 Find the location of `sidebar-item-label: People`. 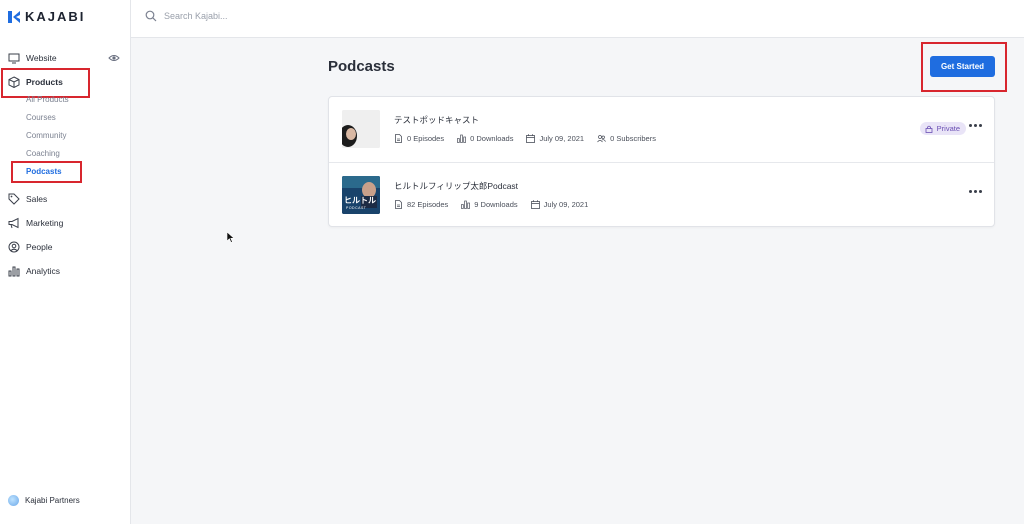

sidebar-item-label: People is located at coordinates (39, 247).